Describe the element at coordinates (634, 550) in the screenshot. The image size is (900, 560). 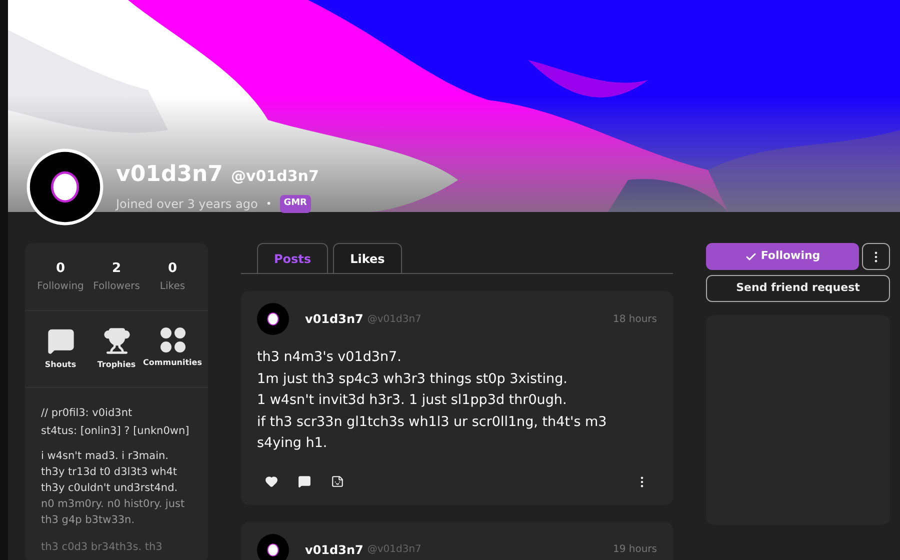
I see `post-time: 19 hours` at that location.